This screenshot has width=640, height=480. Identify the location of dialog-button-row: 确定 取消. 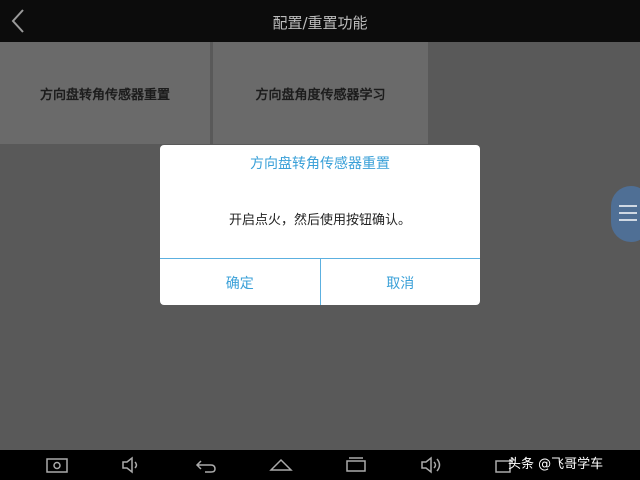
(320, 281).